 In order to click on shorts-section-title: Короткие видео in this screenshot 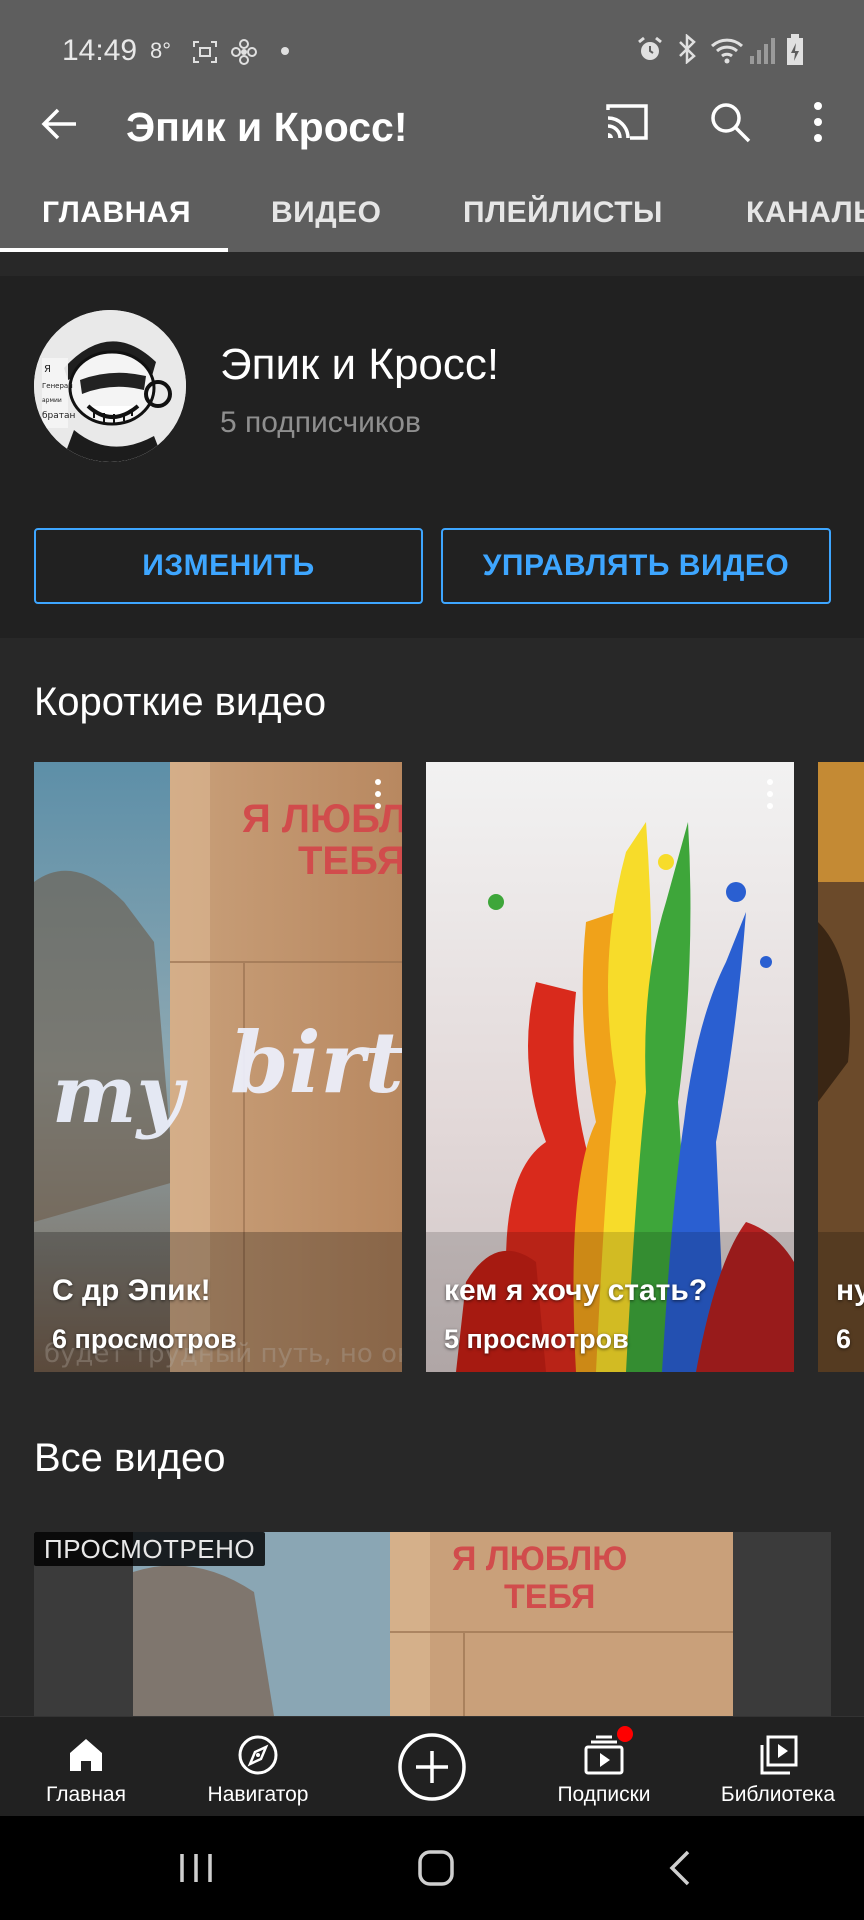, I will do `click(180, 702)`.